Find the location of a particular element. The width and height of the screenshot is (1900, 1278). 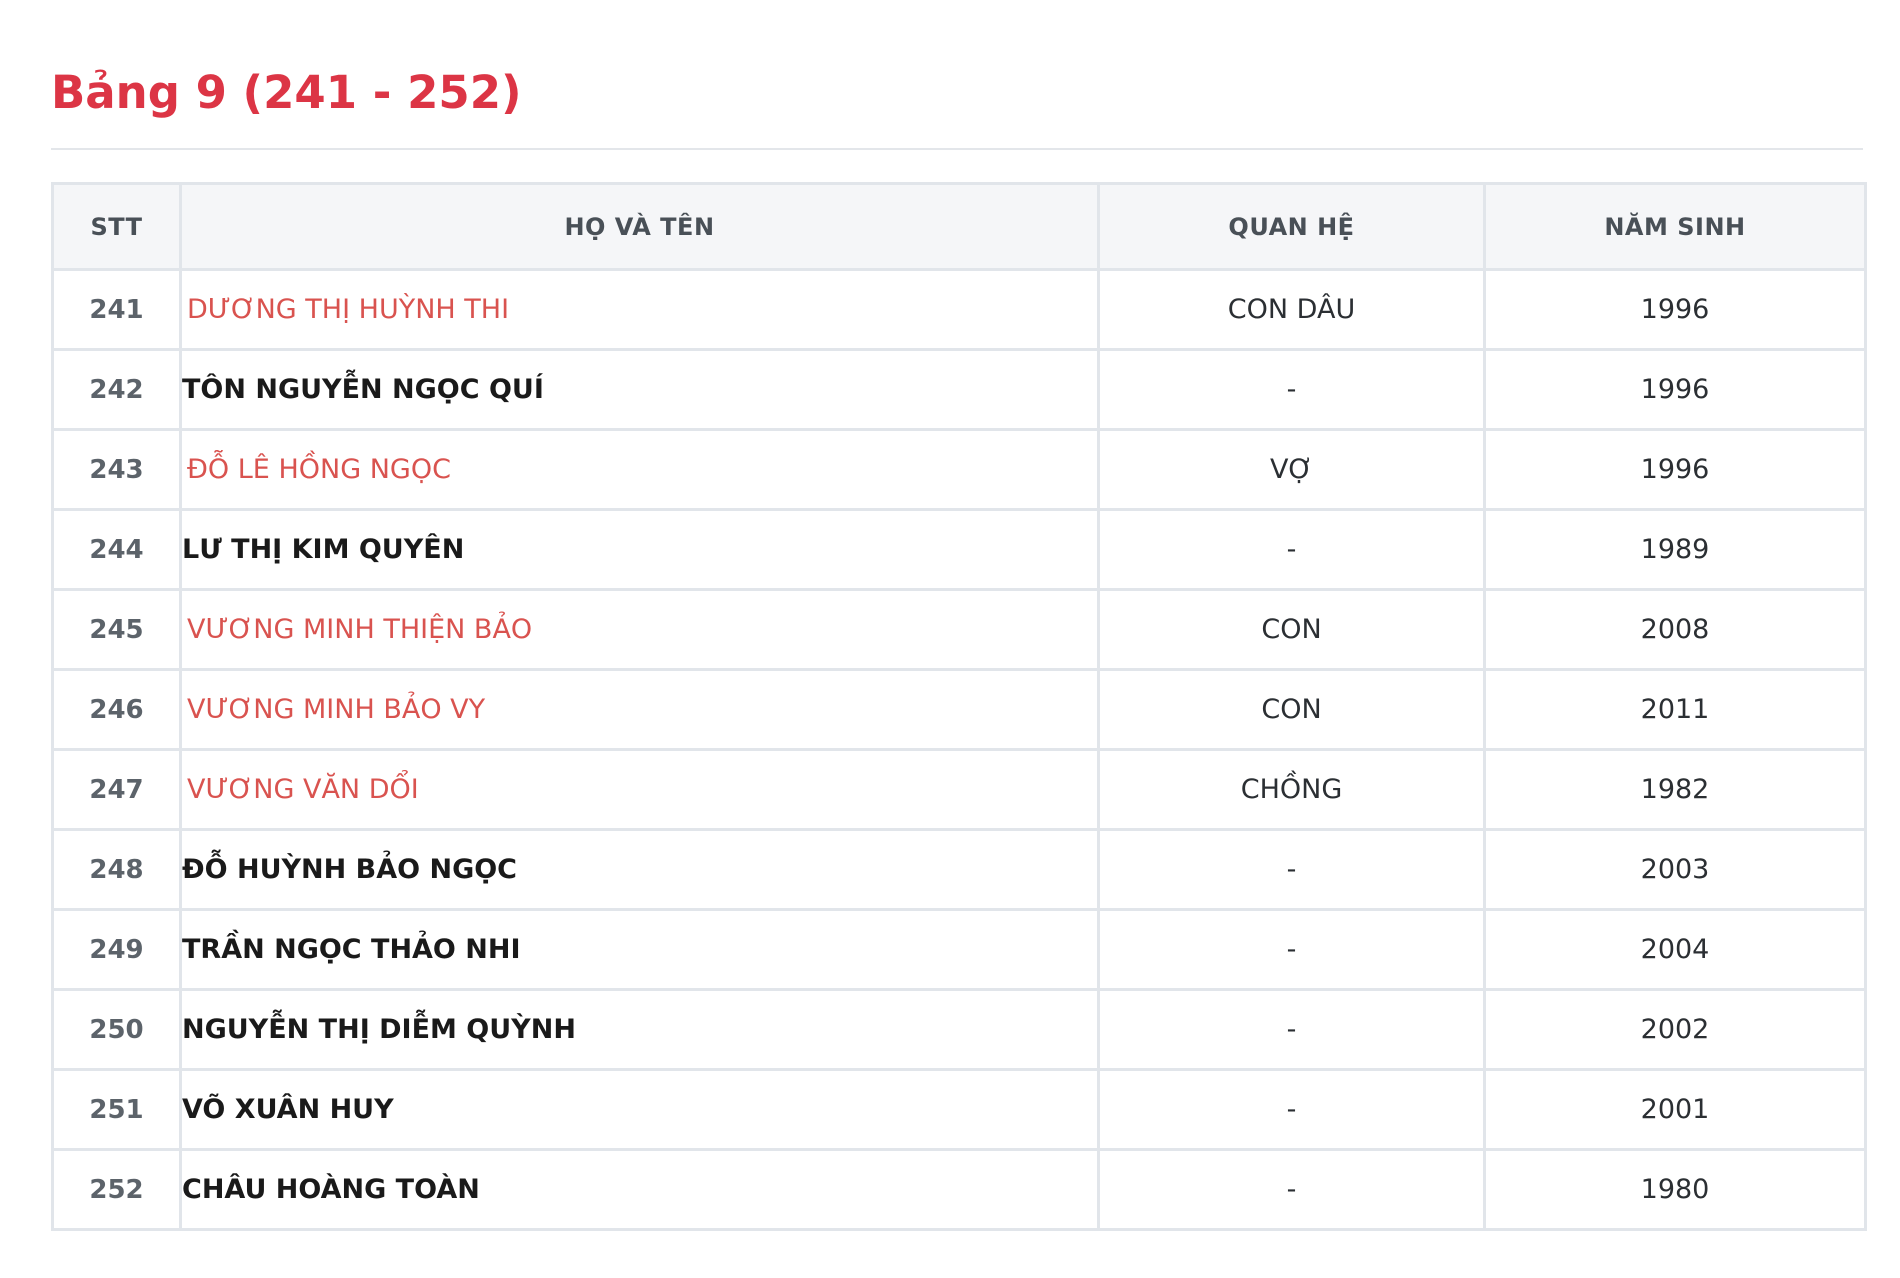

row-name-cell: ĐỖ LÊ HỒNG NGỌC is located at coordinates (639, 469).